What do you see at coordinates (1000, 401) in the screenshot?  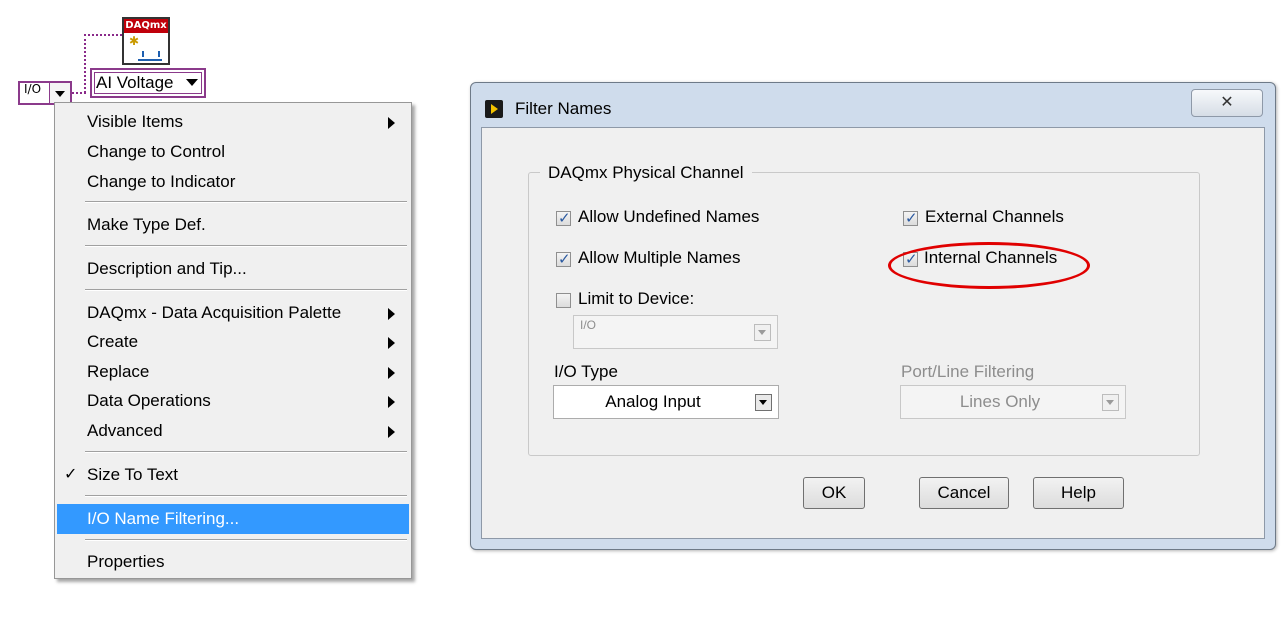 I see `port-line-filtering-value: Lines Only` at bounding box center [1000, 401].